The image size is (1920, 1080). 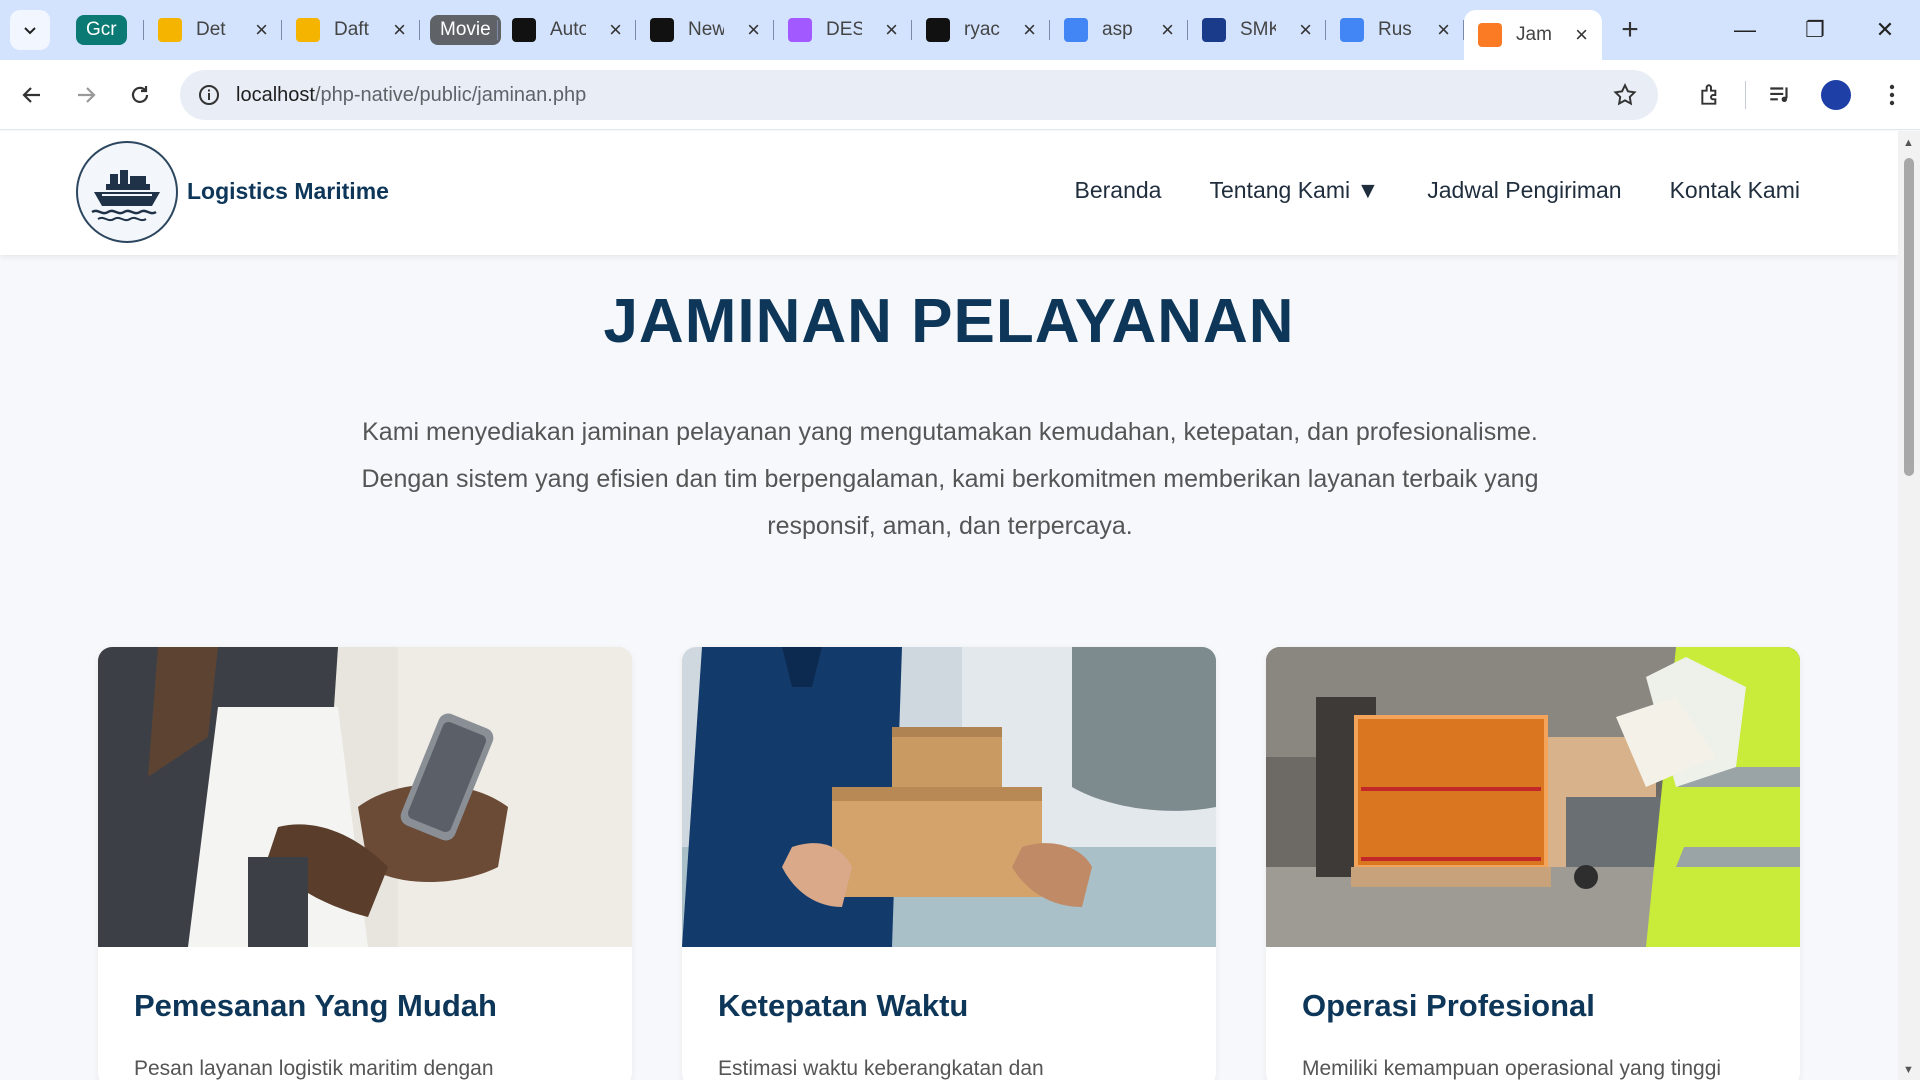 I want to click on tab-search-button, so click(x=30, y=30).